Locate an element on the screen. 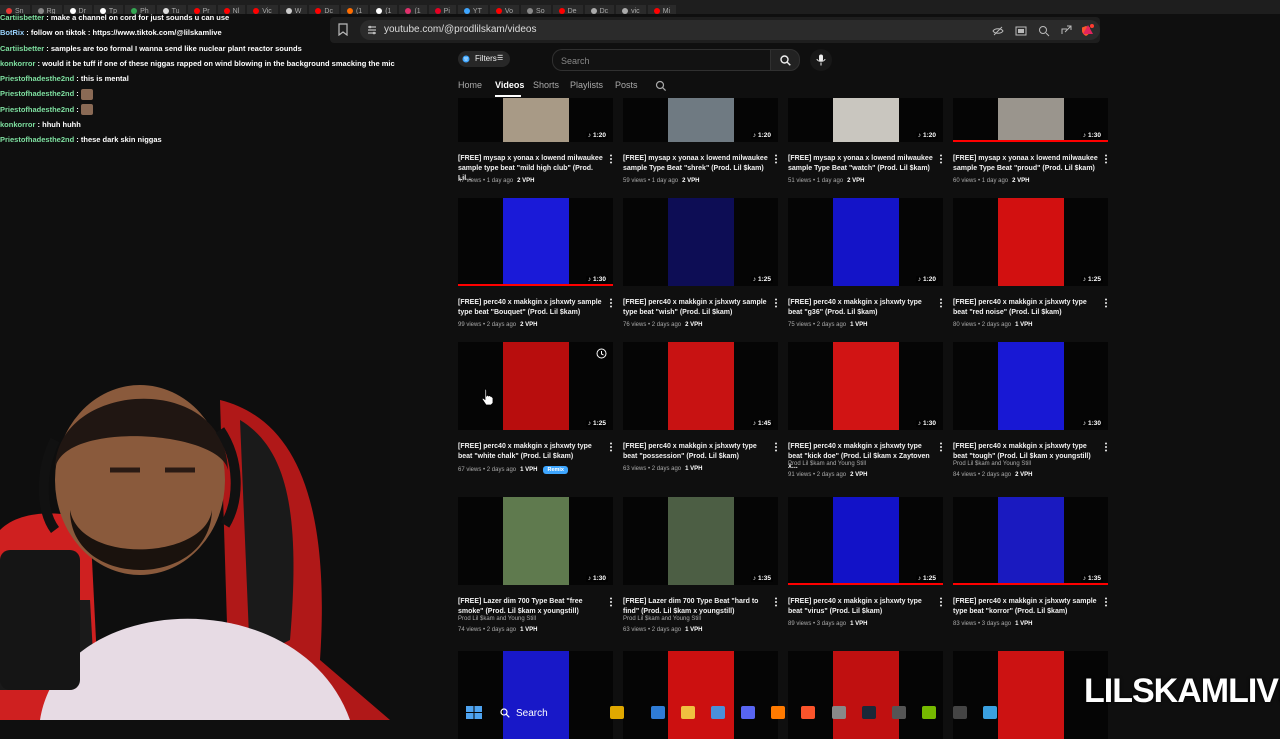 Image resolution: width=1280 pixels, height=739 pixels. folder-icon is located at coordinates (688, 712).